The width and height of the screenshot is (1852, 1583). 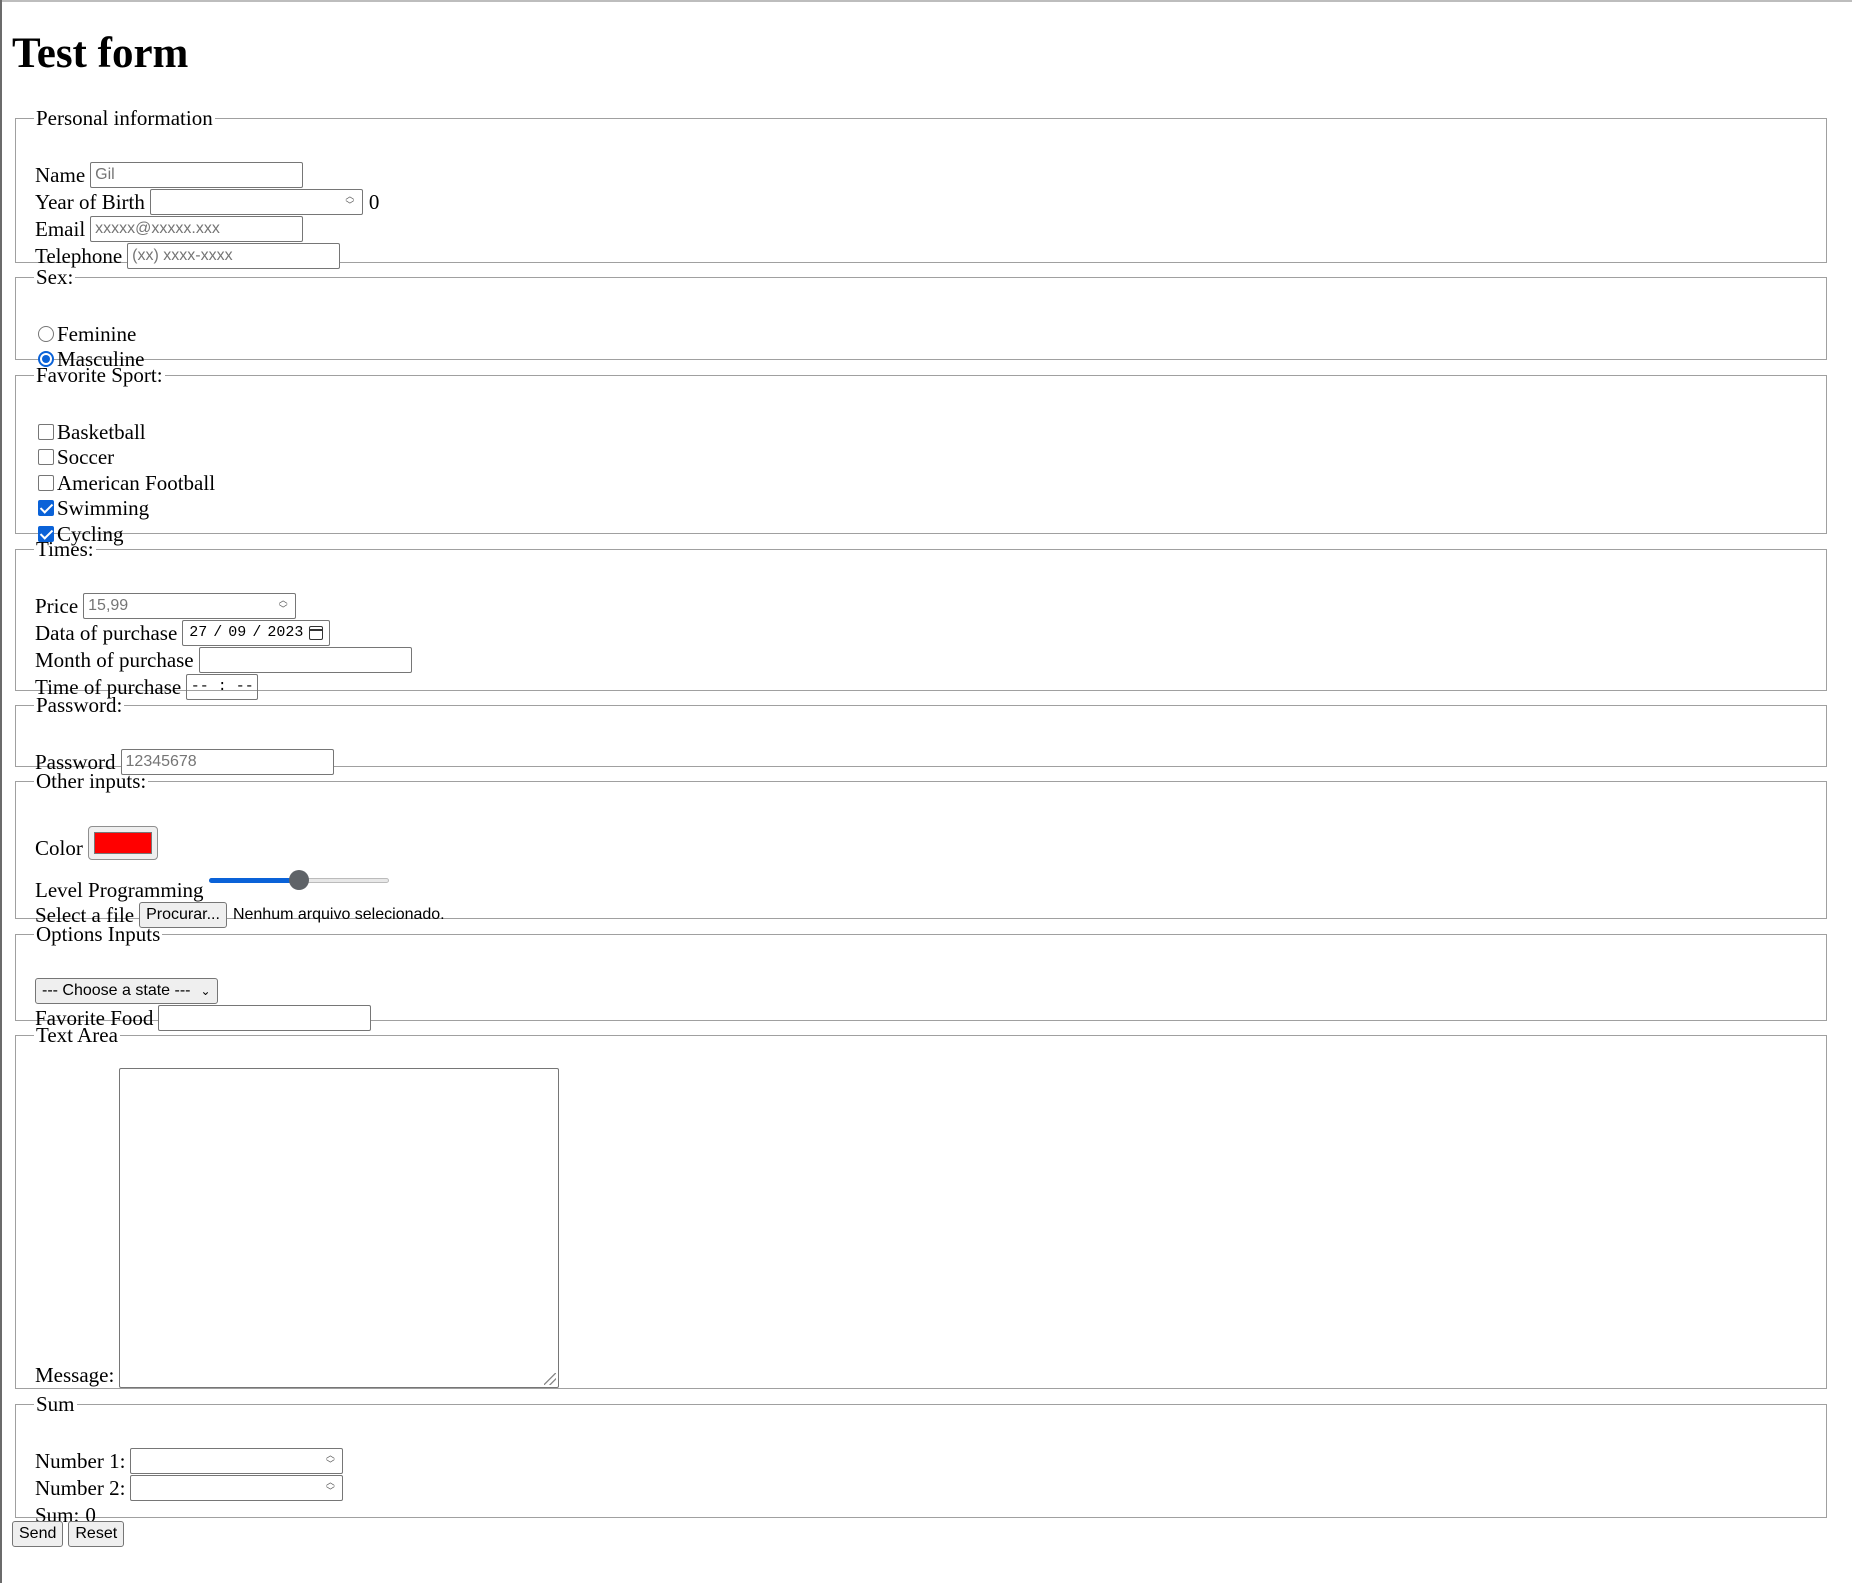 What do you see at coordinates (550, 1379) in the screenshot?
I see `resize-grip-icon` at bounding box center [550, 1379].